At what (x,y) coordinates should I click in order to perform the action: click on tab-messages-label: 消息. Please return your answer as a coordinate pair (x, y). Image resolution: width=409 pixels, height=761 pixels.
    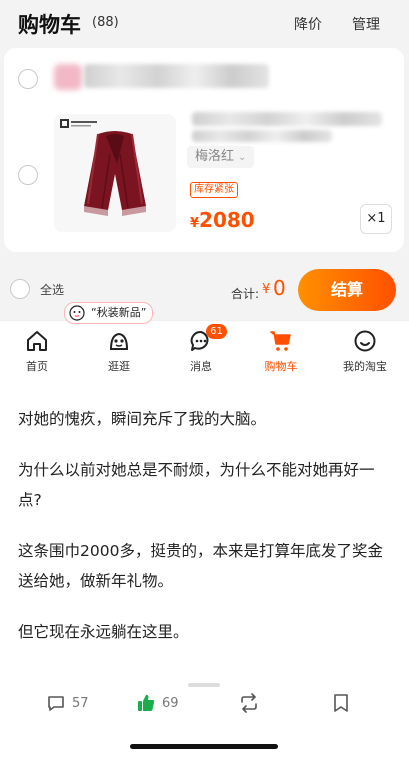
    Looking at the image, I should click on (201, 366).